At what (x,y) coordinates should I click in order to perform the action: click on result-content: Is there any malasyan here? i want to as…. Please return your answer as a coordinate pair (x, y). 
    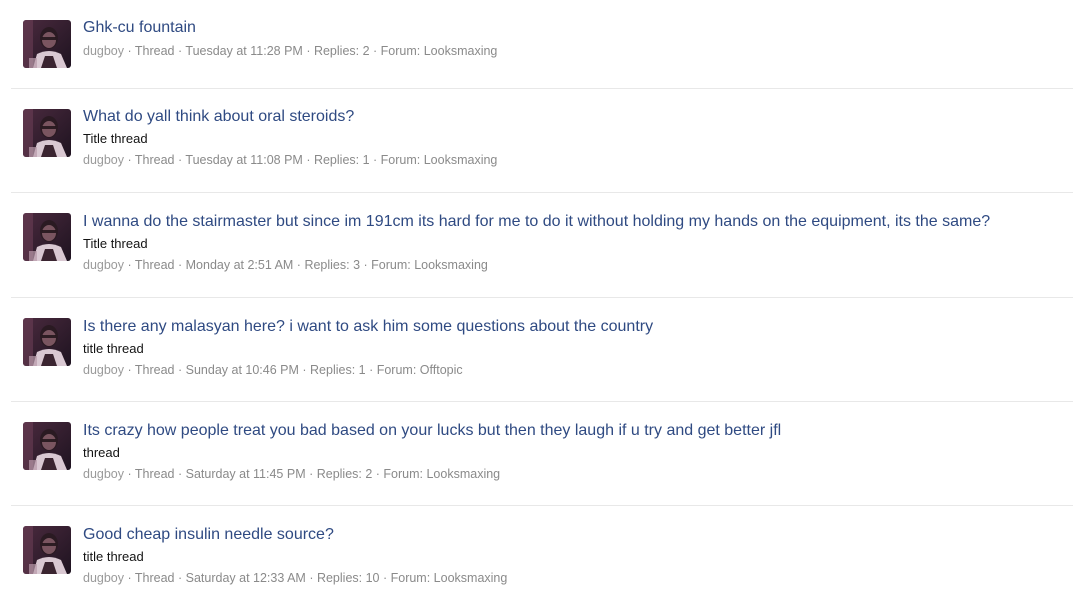
    Looking at the image, I should click on (578, 347).